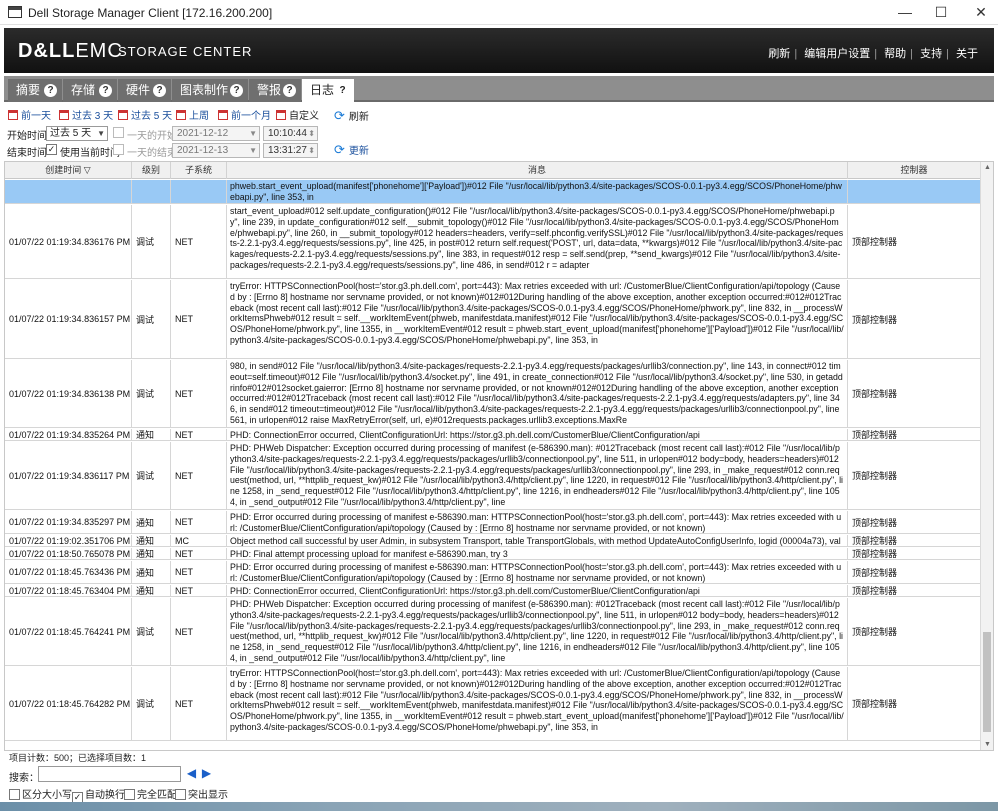  I want to click on column-controller: 控制器, so click(914, 170).